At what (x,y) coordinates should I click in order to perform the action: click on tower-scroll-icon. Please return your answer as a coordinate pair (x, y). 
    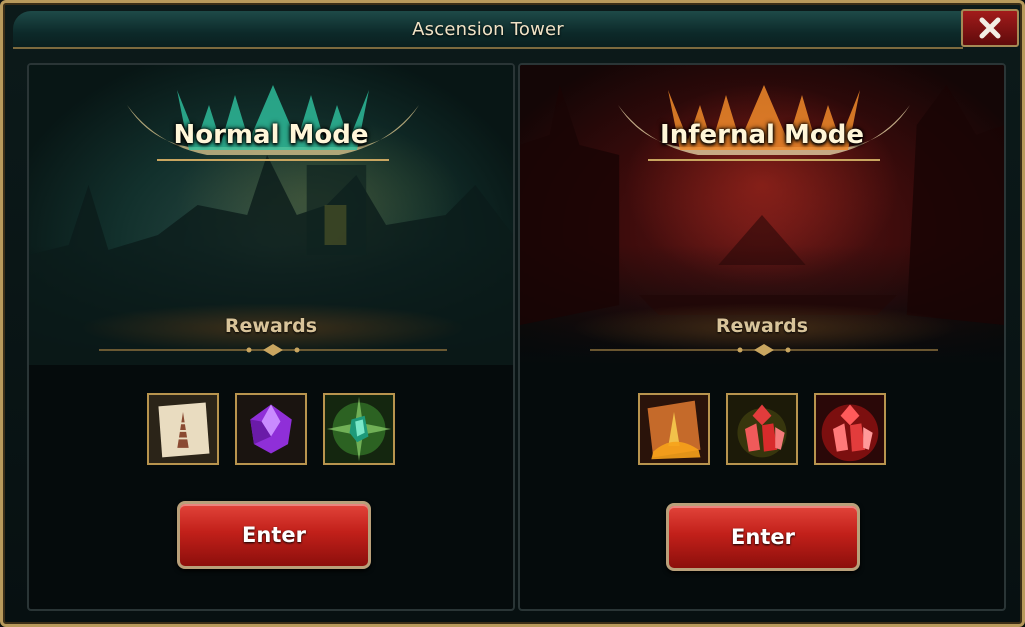
    Looking at the image, I should click on (183, 429).